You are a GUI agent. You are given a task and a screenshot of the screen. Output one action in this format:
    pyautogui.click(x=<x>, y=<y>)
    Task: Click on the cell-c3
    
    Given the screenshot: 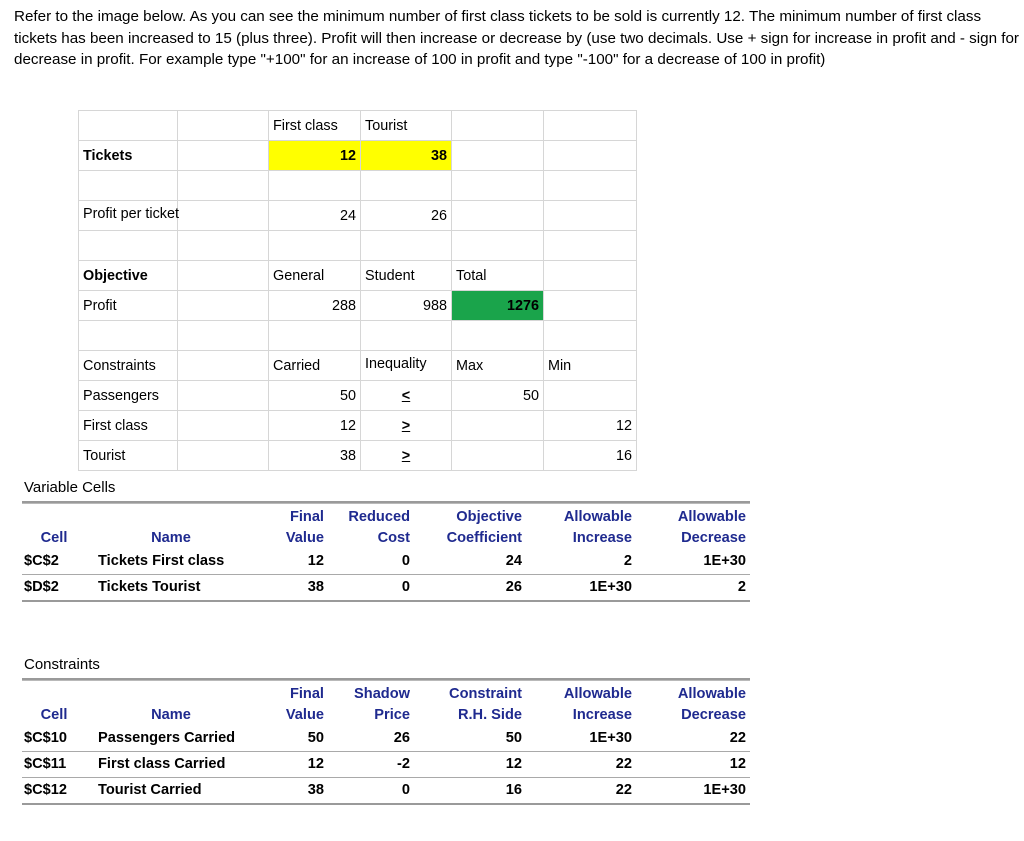 What is the action you would take?
    pyautogui.click(x=314, y=185)
    